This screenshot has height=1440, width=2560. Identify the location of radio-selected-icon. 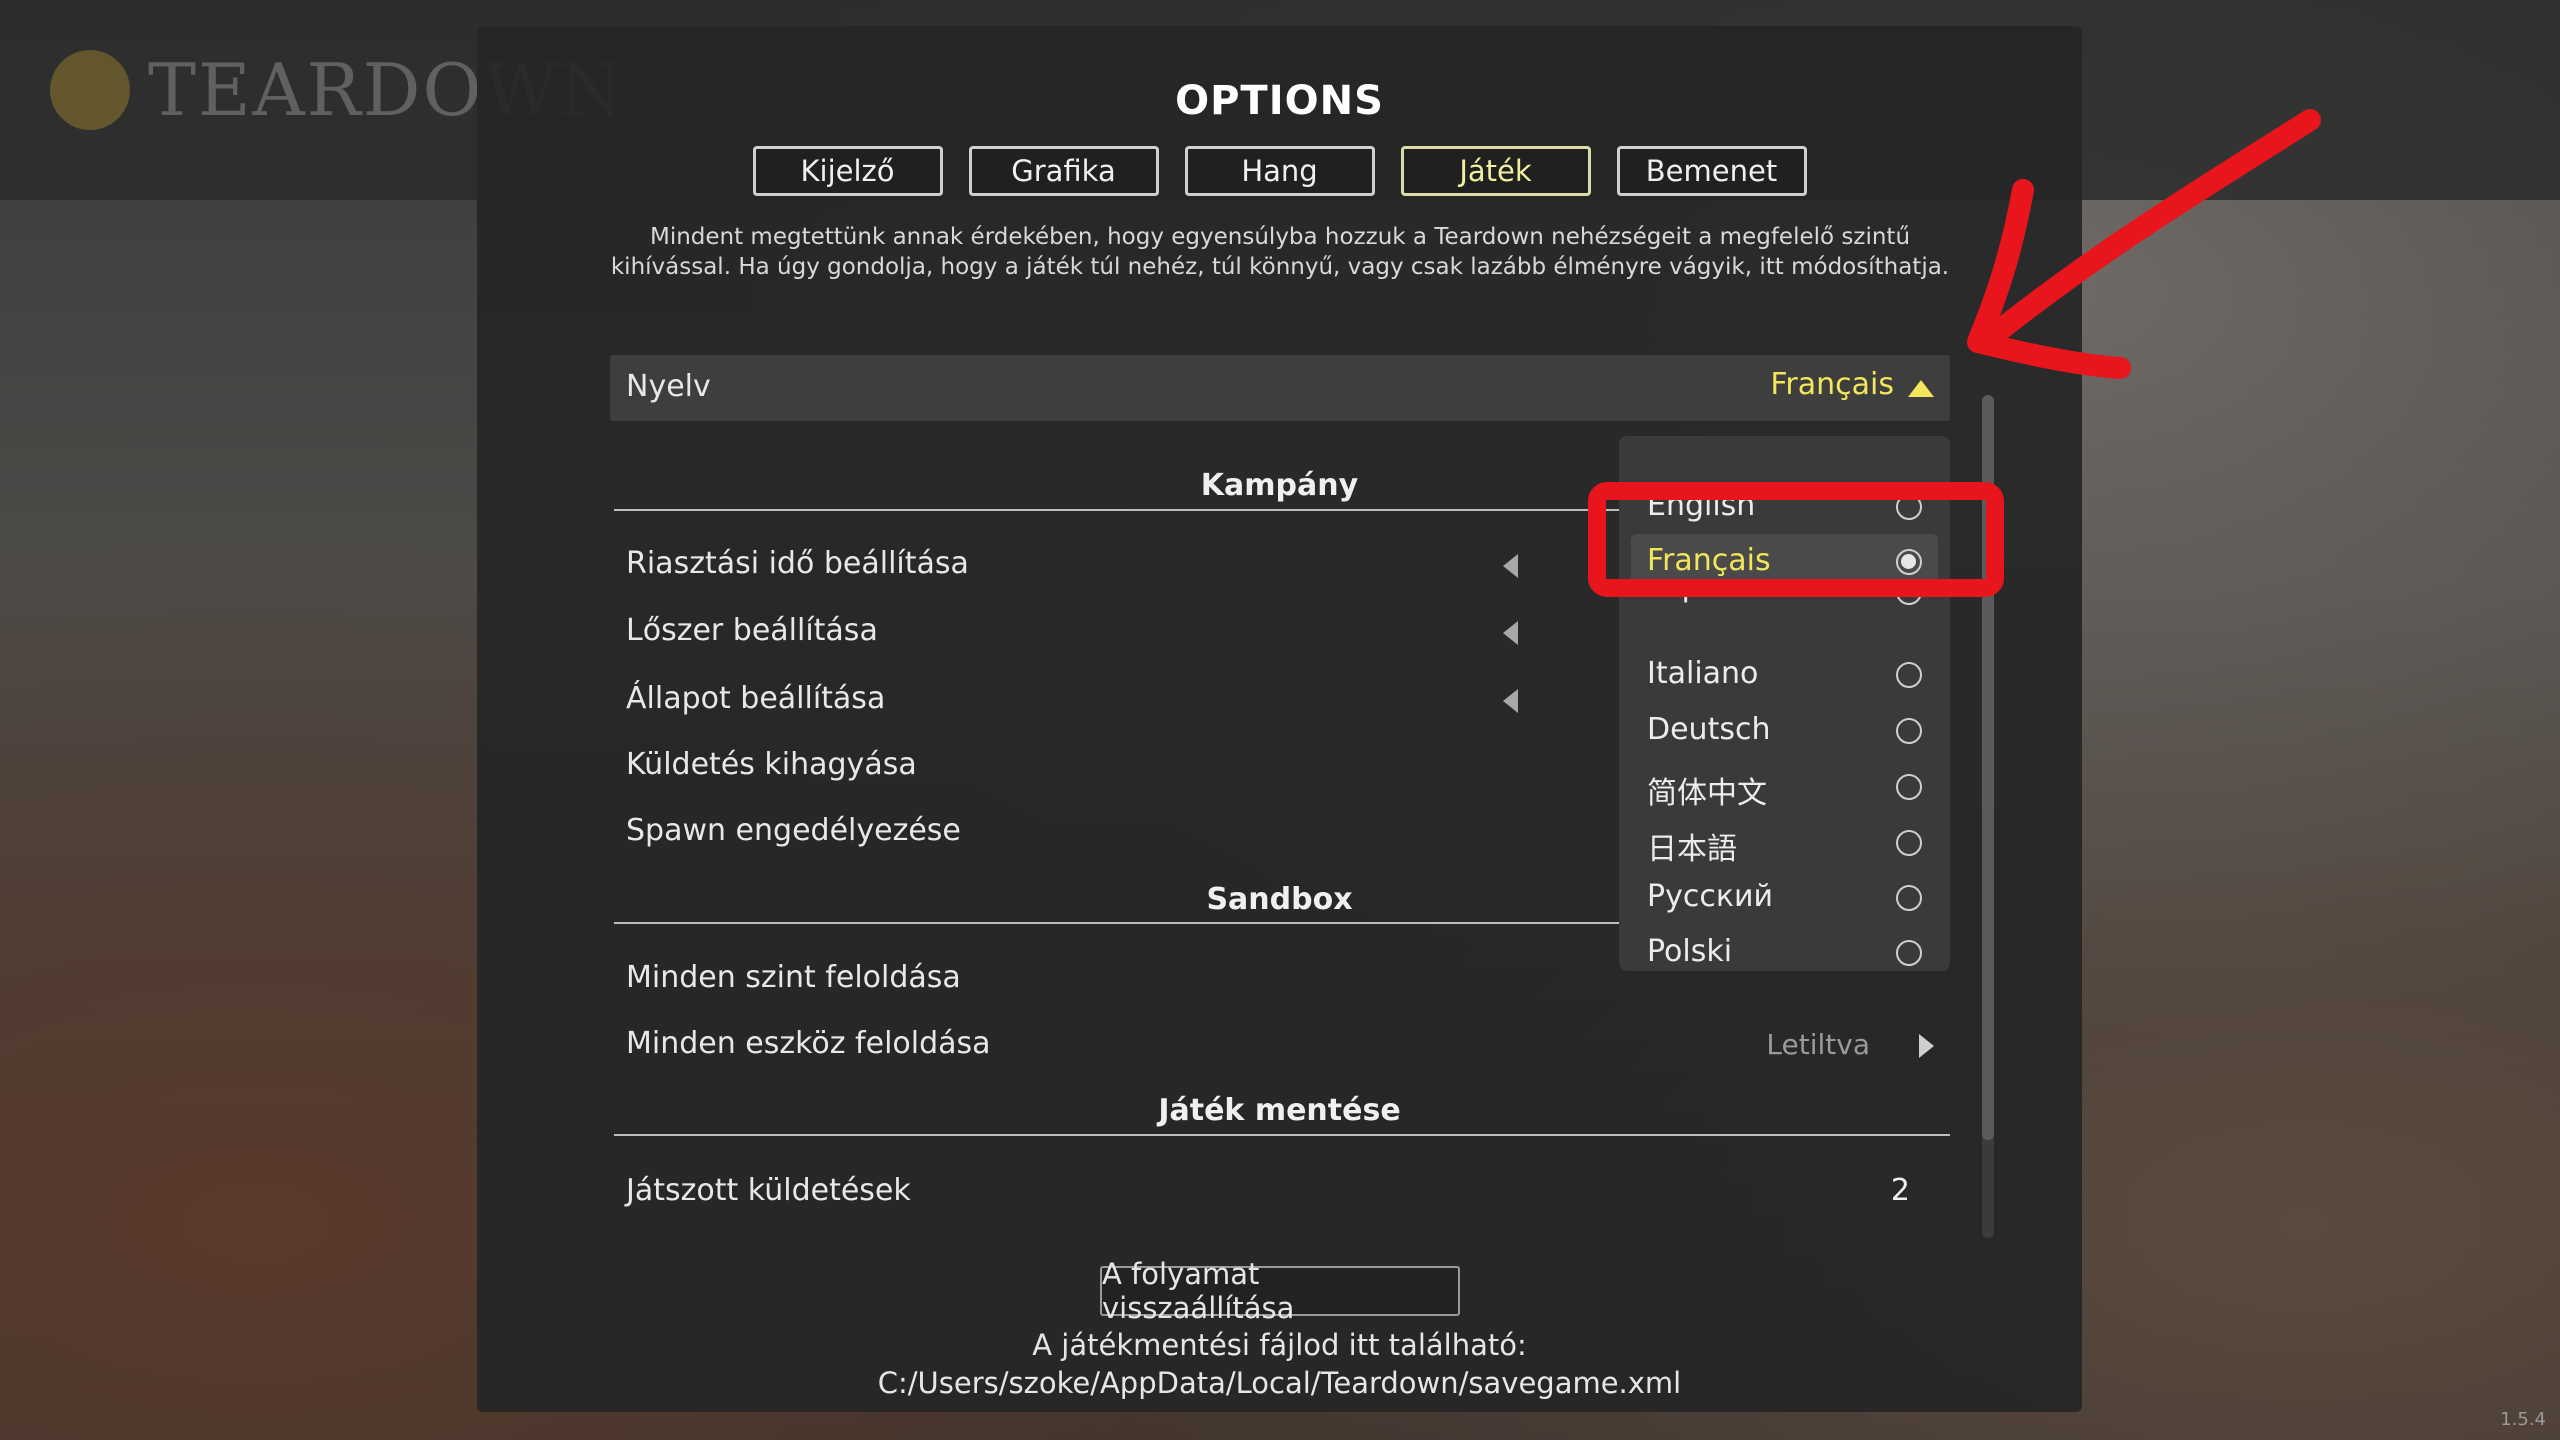
(1909, 562).